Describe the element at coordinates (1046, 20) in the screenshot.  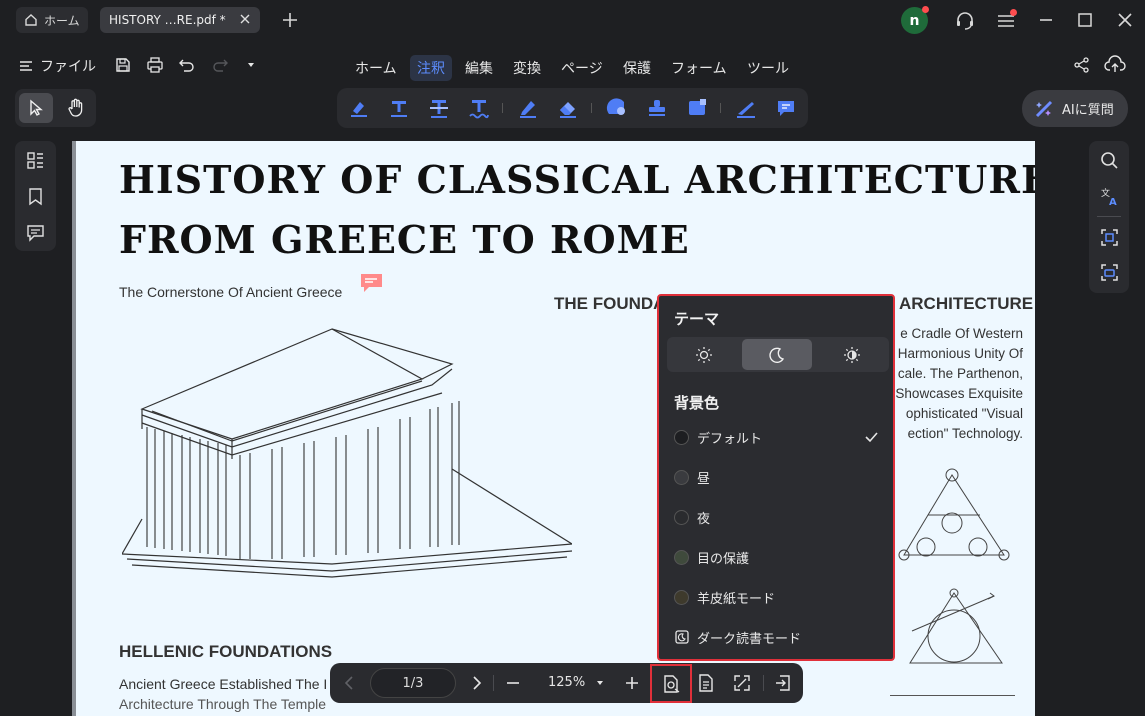
I see `minimize-icon` at that location.